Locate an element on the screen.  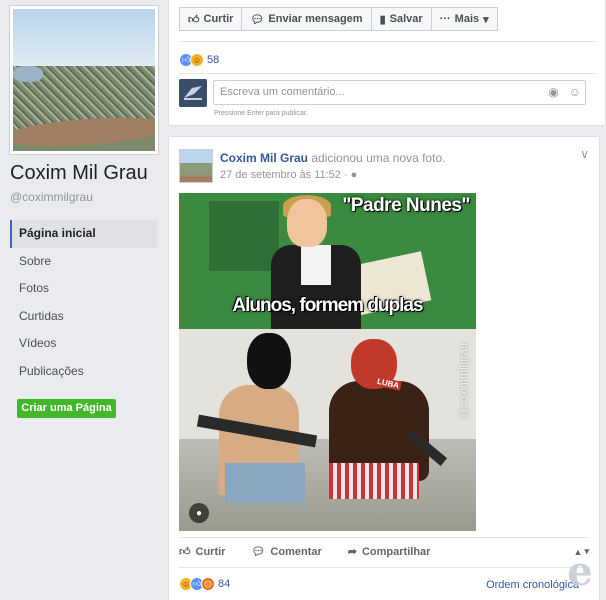
photo-watermark: @coximmilgrau is located at coordinates (464, 381).